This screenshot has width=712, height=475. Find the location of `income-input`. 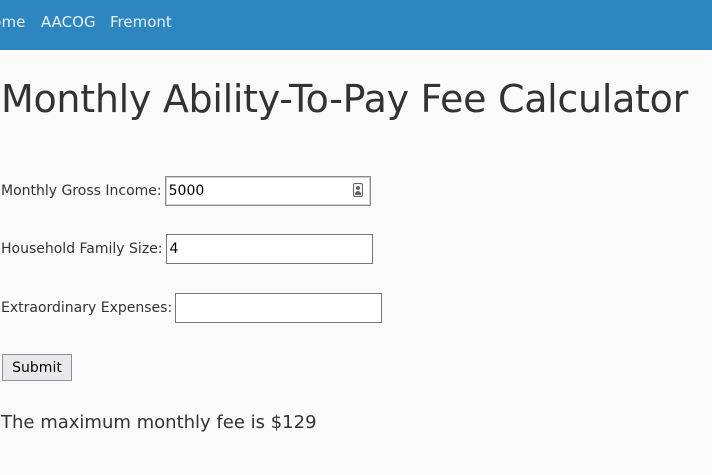

income-input is located at coordinates (267, 191).